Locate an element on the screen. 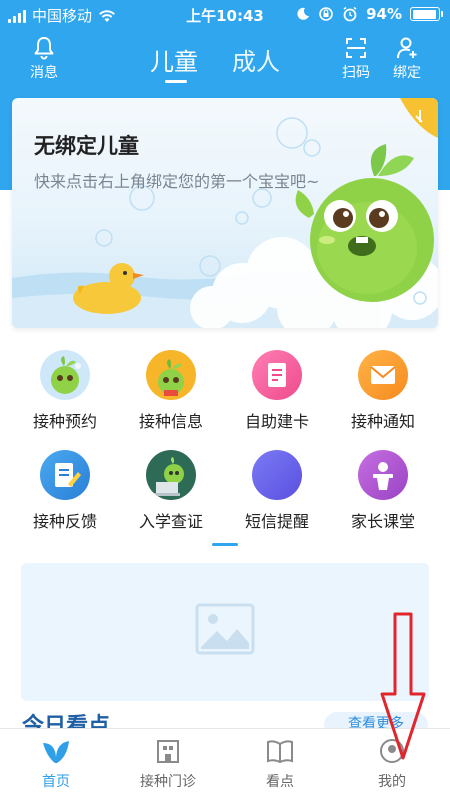  tab-label: 首页 is located at coordinates (56, 782).